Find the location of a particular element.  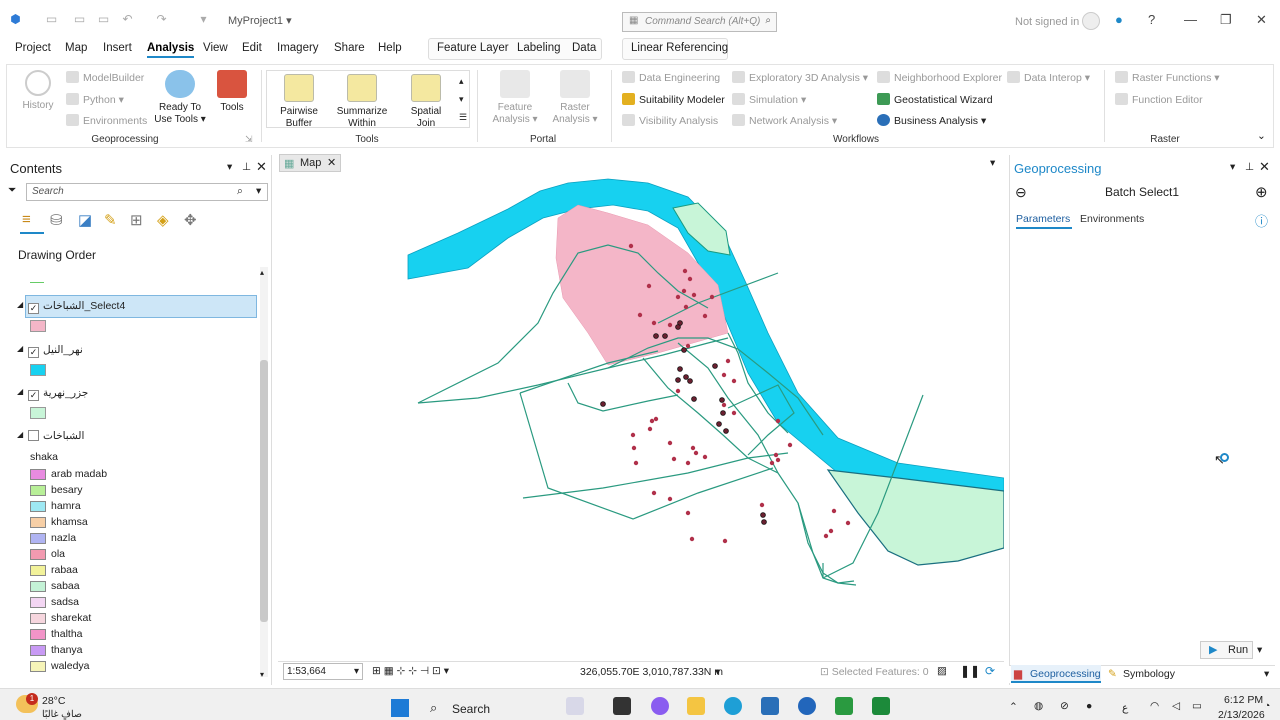

business-analysis-button: Business Analysis ▾ is located at coordinates (931, 120).